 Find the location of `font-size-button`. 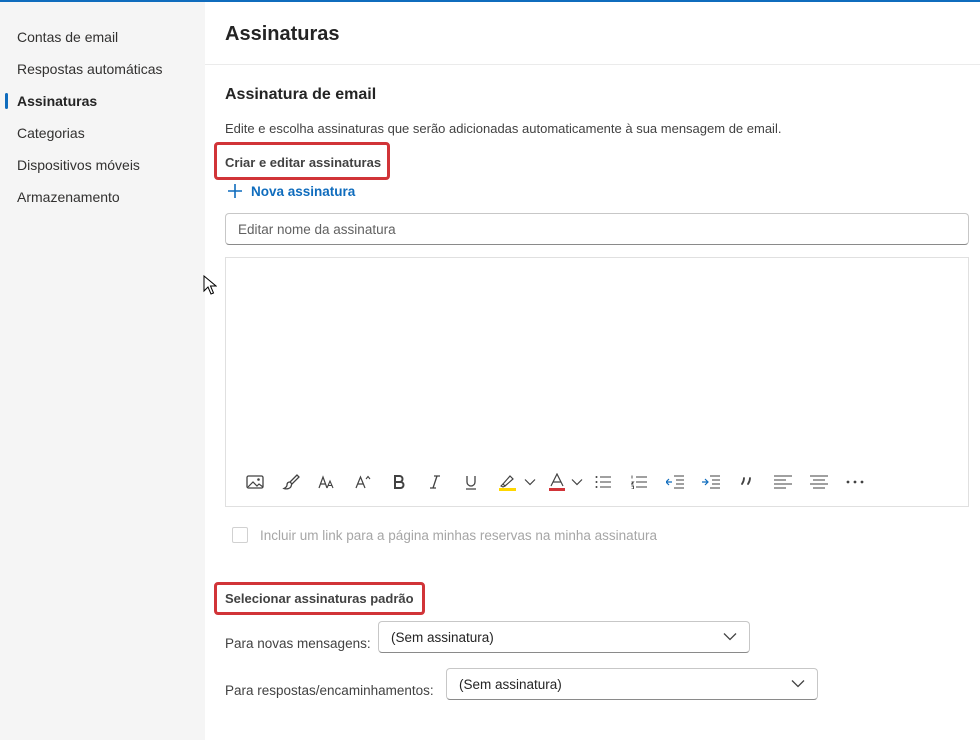

font-size-button is located at coordinates (327, 482).